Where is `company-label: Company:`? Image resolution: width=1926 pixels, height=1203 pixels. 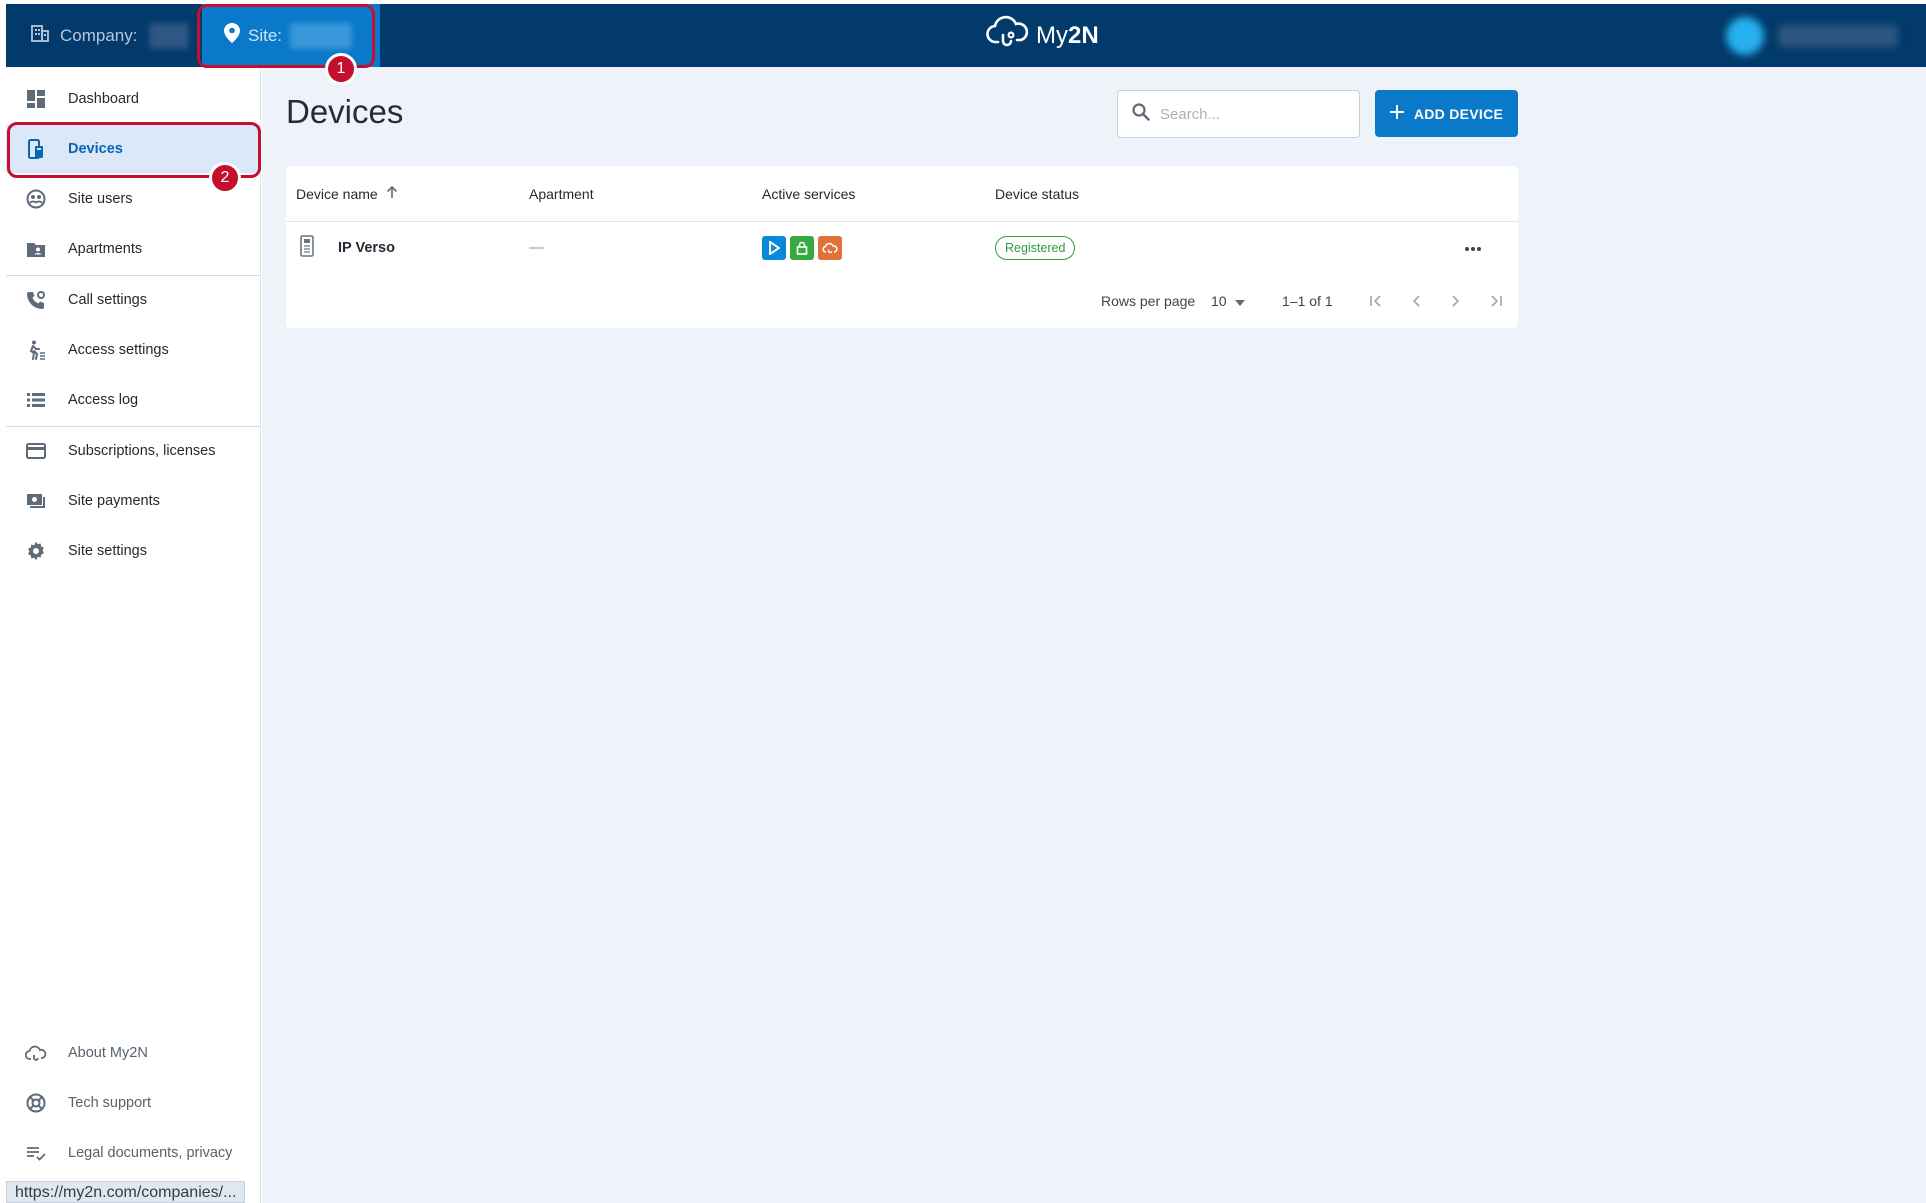 company-label: Company: is located at coordinates (99, 35).